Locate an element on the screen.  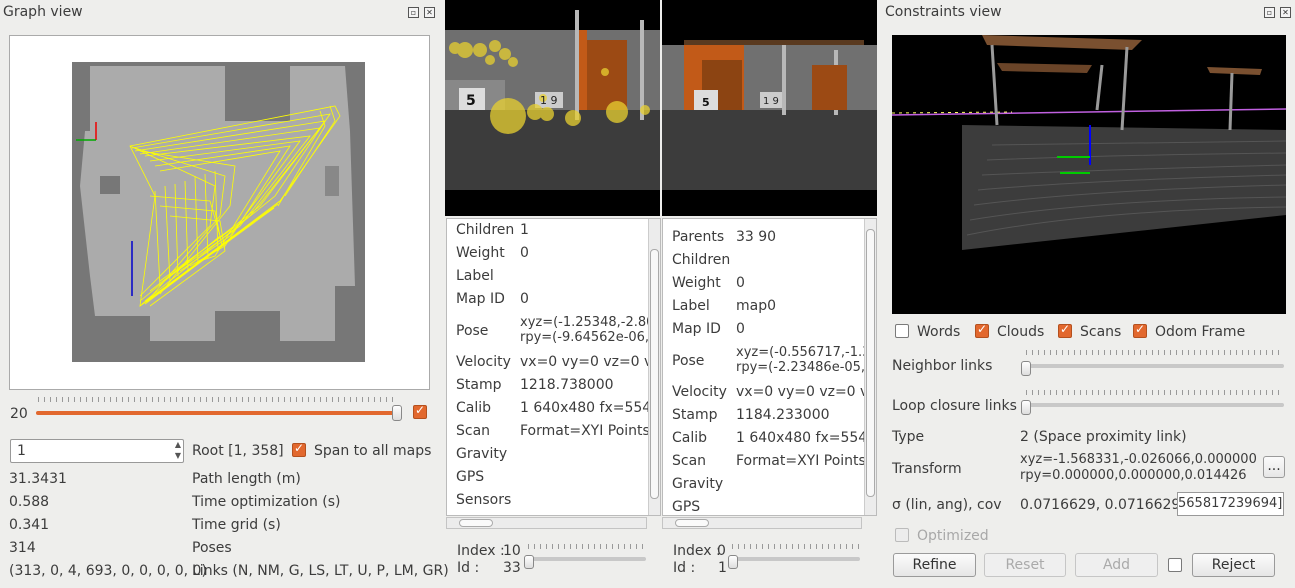
stat-value: 314 is located at coordinates (22, 548).